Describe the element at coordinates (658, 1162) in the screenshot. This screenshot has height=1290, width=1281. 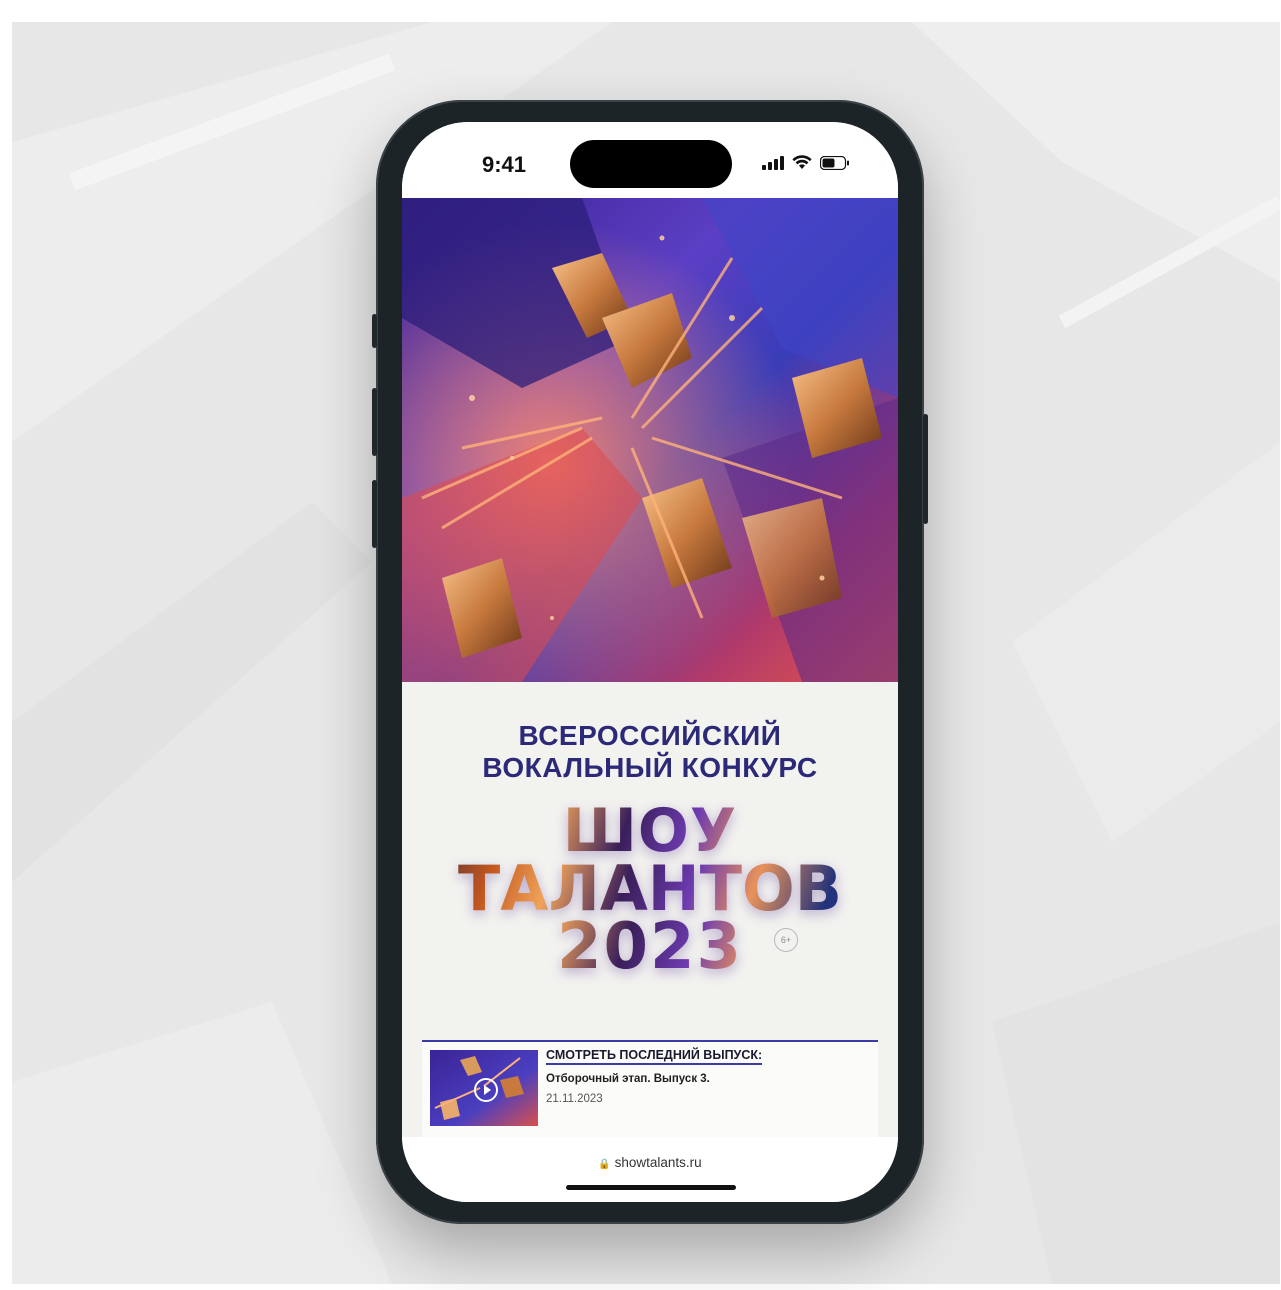
I see `url-text: showtalants.ru` at that location.